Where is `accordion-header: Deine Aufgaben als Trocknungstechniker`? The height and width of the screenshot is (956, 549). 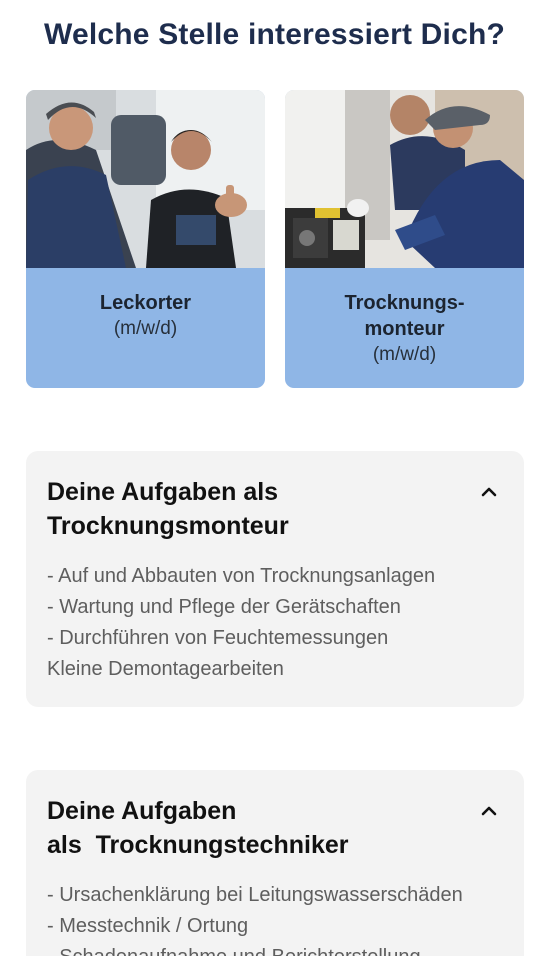
accordion-header: Deine Aufgaben als Trocknungstechniker is located at coordinates (267, 828).